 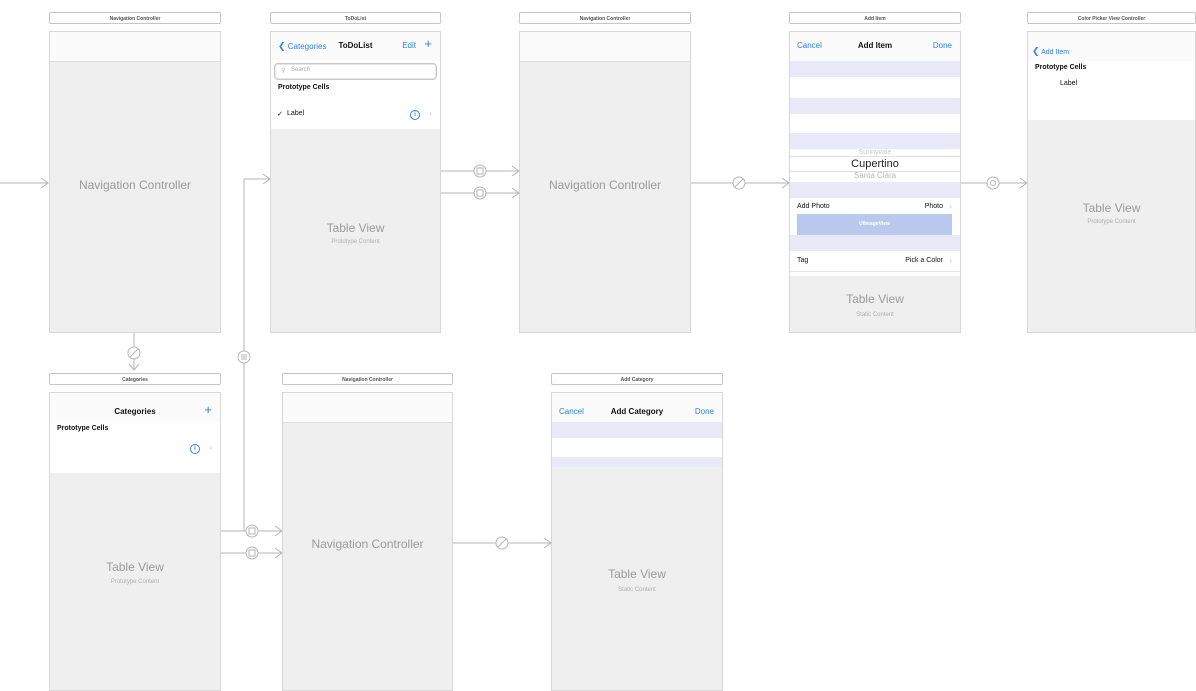 I want to click on edit-button: Edit, so click(x=409, y=45).